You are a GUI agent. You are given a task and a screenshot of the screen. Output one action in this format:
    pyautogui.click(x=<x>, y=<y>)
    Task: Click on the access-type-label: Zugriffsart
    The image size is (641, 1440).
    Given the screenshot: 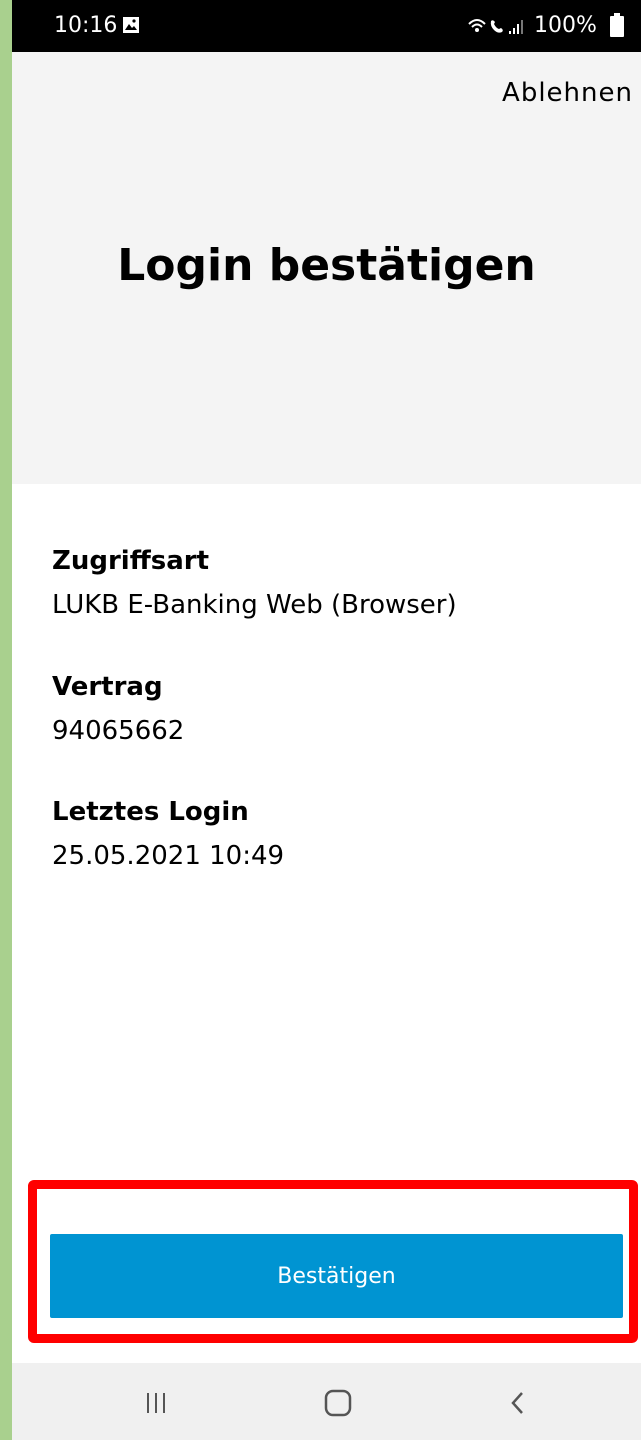 What is the action you would take?
    pyautogui.click(x=131, y=561)
    